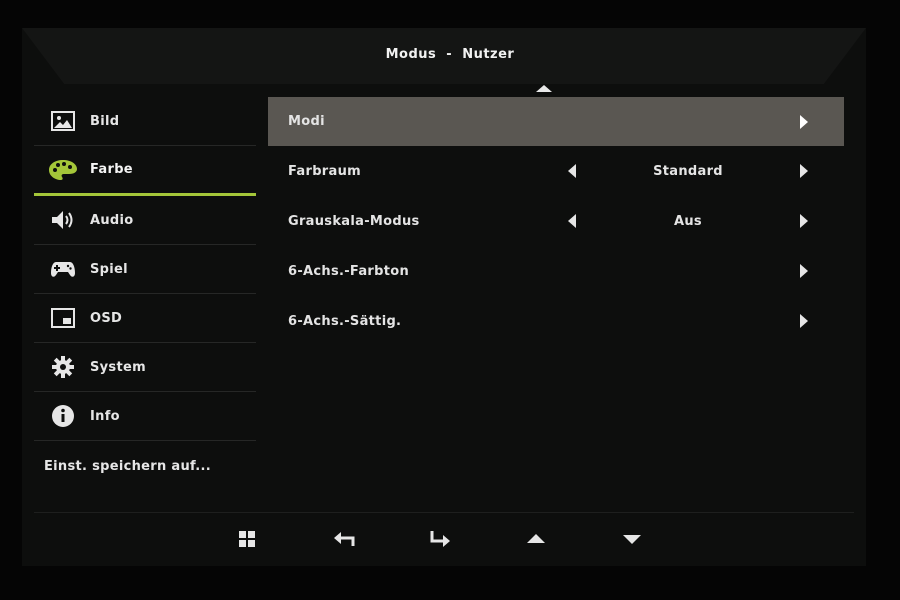 The width and height of the screenshot is (900, 600). What do you see at coordinates (63, 318) in the screenshot?
I see `osd-window-icon` at bounding box center [63, 318].